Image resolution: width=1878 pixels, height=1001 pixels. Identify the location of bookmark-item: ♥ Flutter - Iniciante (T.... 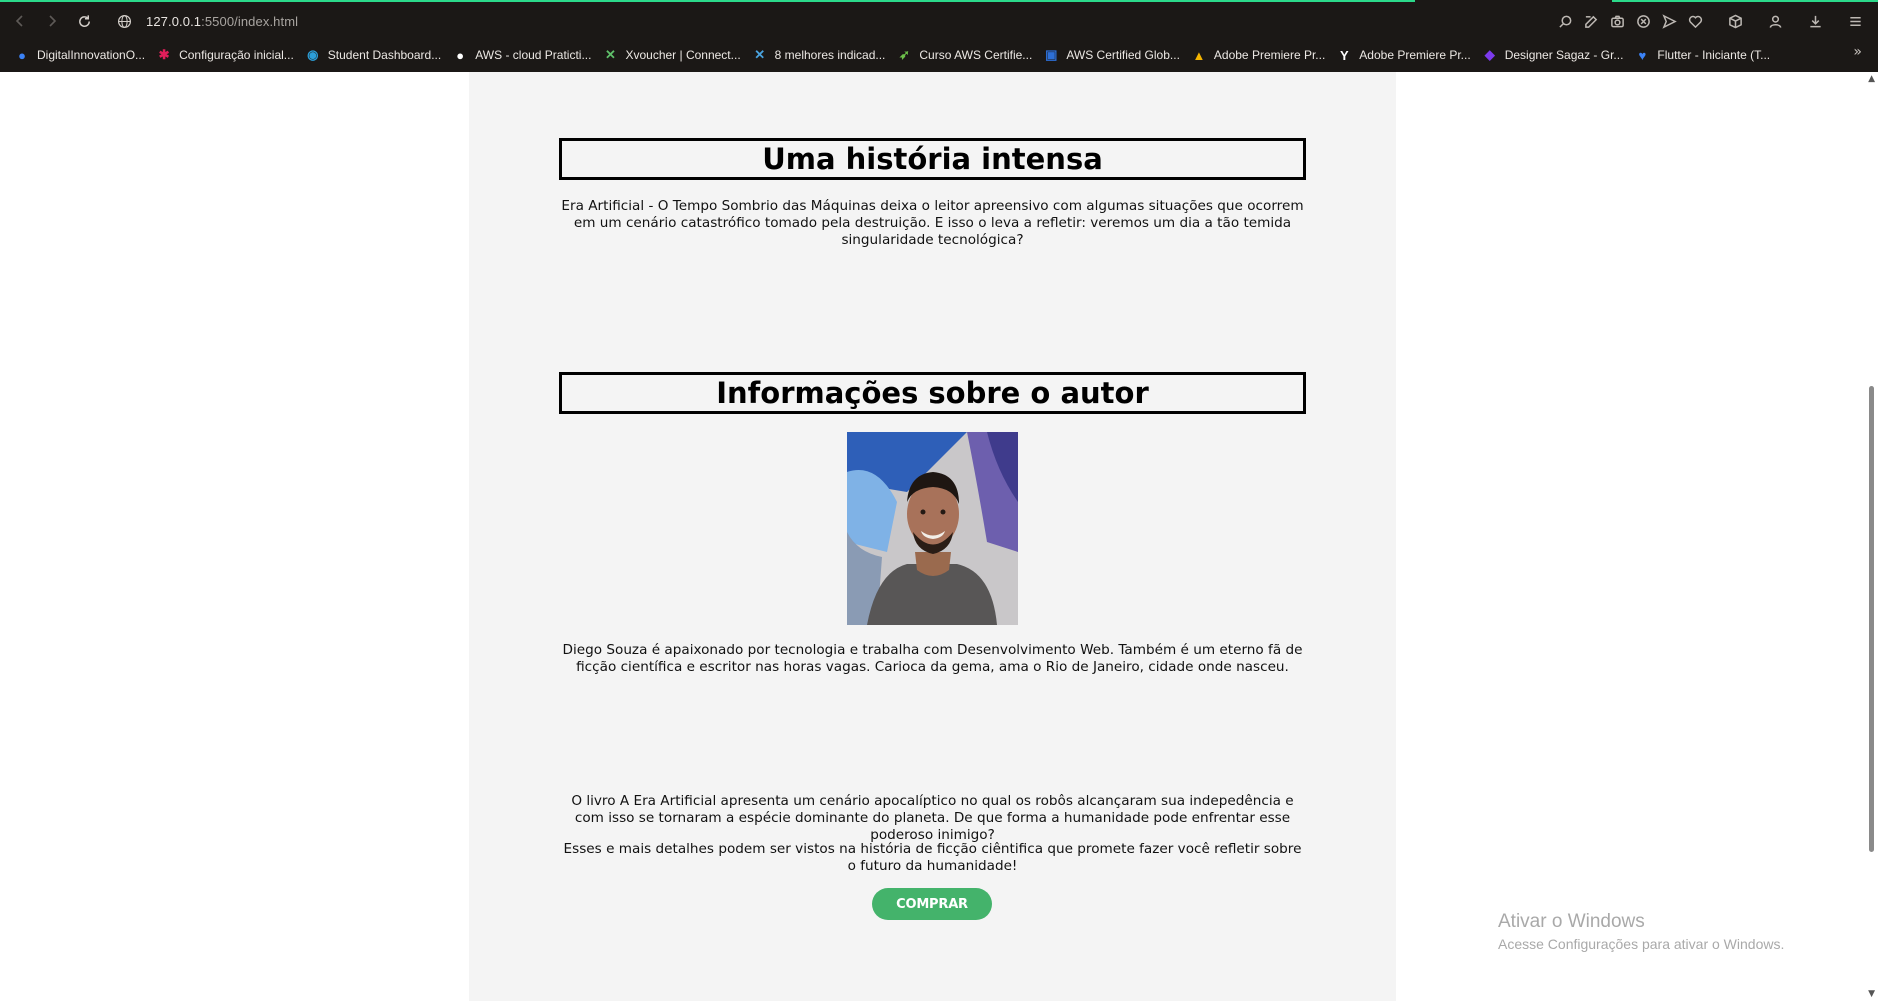
(1703, 55).